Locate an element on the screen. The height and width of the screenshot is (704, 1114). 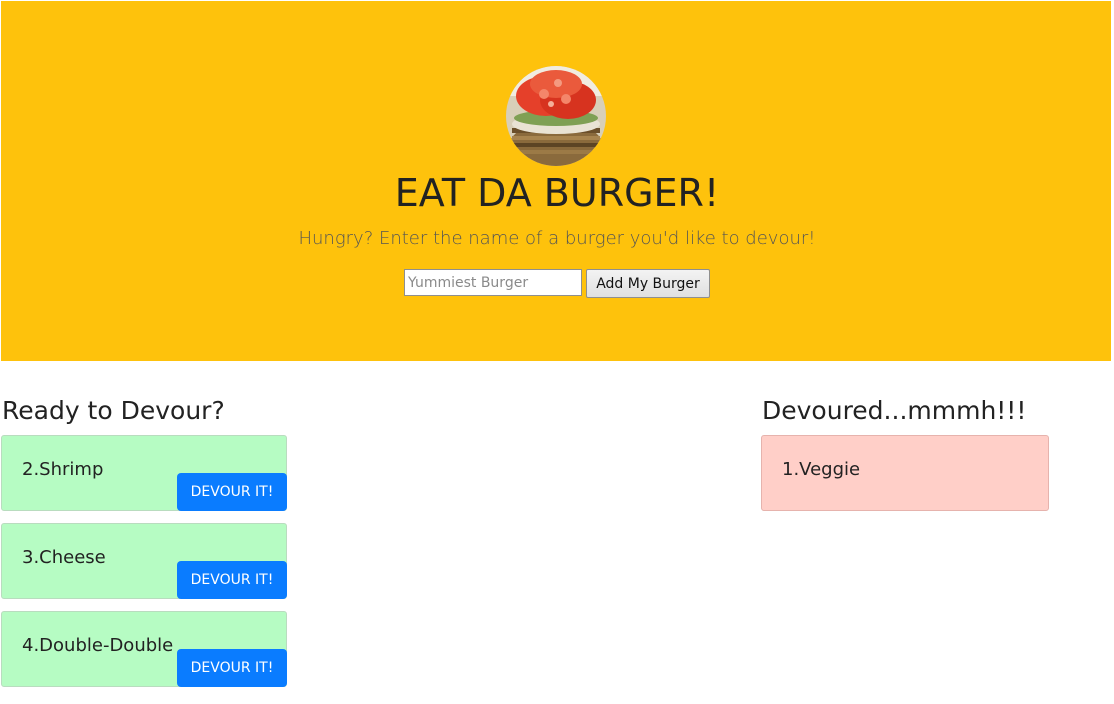
devoured-heading: Devoured...mmmh!!! is located at coordinates (894, 410).